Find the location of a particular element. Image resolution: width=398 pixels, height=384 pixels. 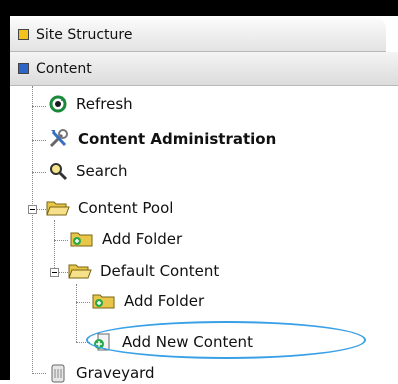

window-left-border is located at coordinates (5, 190).